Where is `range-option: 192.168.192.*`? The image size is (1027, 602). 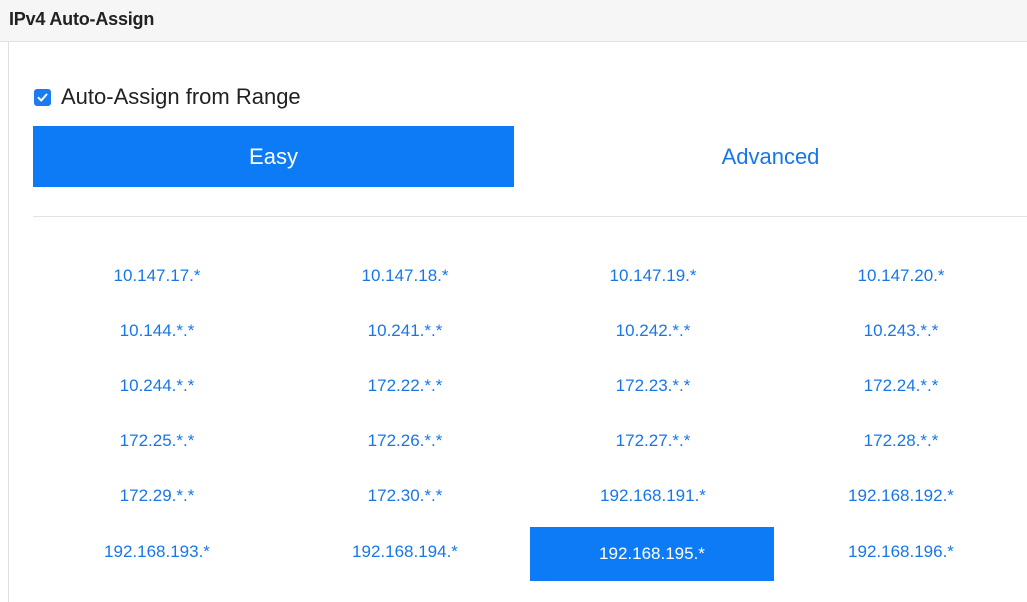 range-option: 192.168.192.* is located at coordinates (901, 496).